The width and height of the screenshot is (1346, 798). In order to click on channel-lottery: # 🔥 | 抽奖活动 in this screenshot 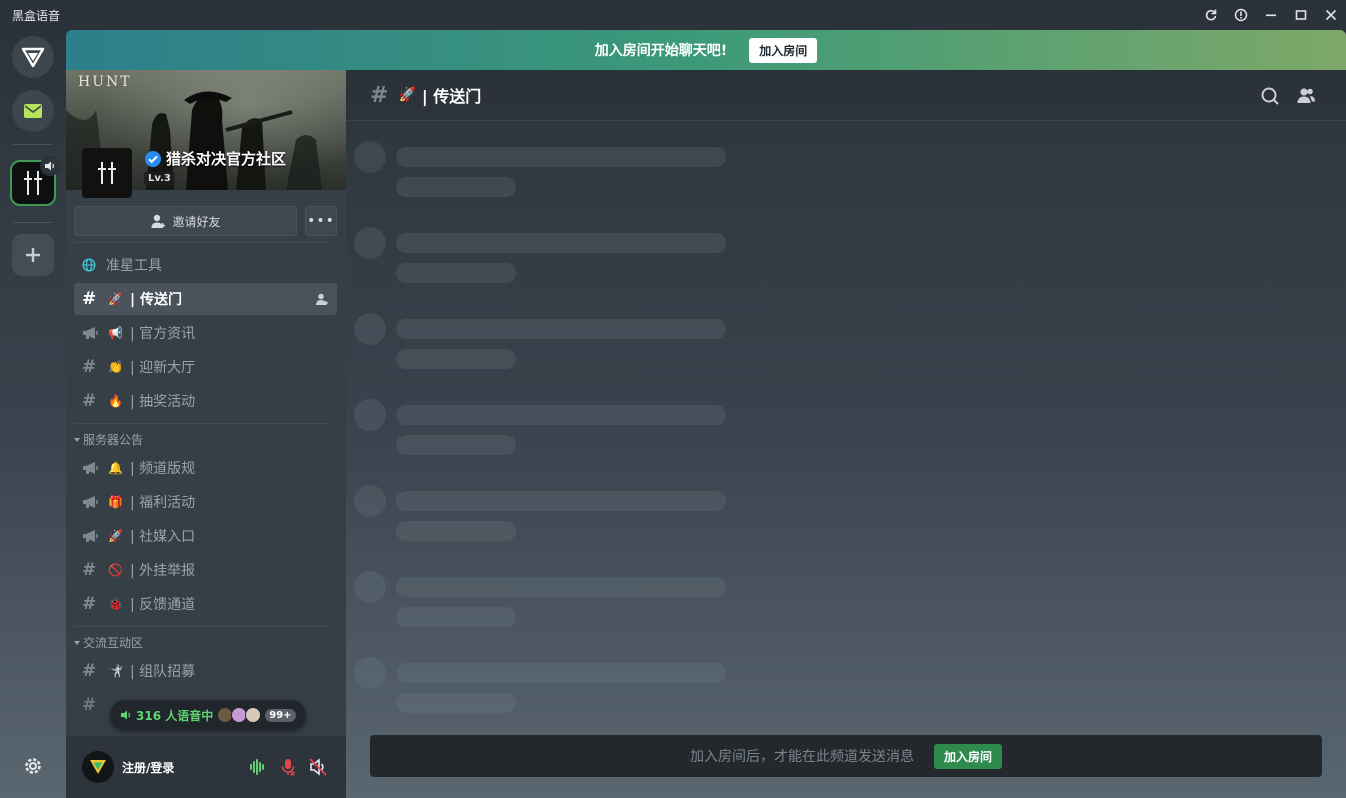, I will do `click(205, 401)`.